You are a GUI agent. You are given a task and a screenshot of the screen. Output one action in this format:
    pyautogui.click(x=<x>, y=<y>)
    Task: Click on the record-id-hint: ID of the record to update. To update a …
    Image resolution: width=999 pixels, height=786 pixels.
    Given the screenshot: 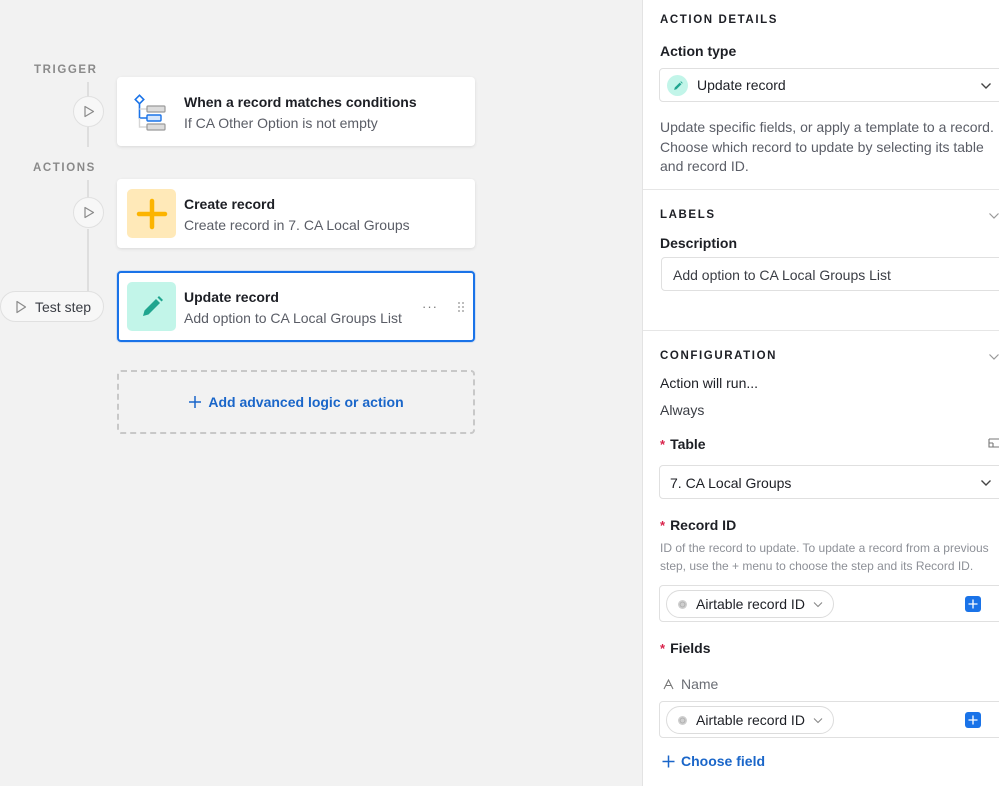 What is the action you would take?
    pyautogui.click(x=824, y=557)
    